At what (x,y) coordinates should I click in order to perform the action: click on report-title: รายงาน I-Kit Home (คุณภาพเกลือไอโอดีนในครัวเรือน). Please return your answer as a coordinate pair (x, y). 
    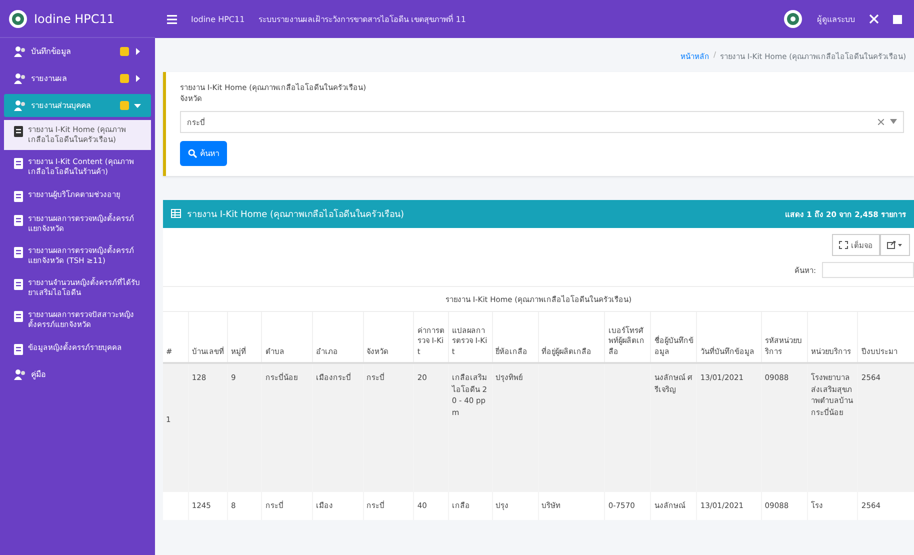
    Looking at the image, I should click on (296, 214).